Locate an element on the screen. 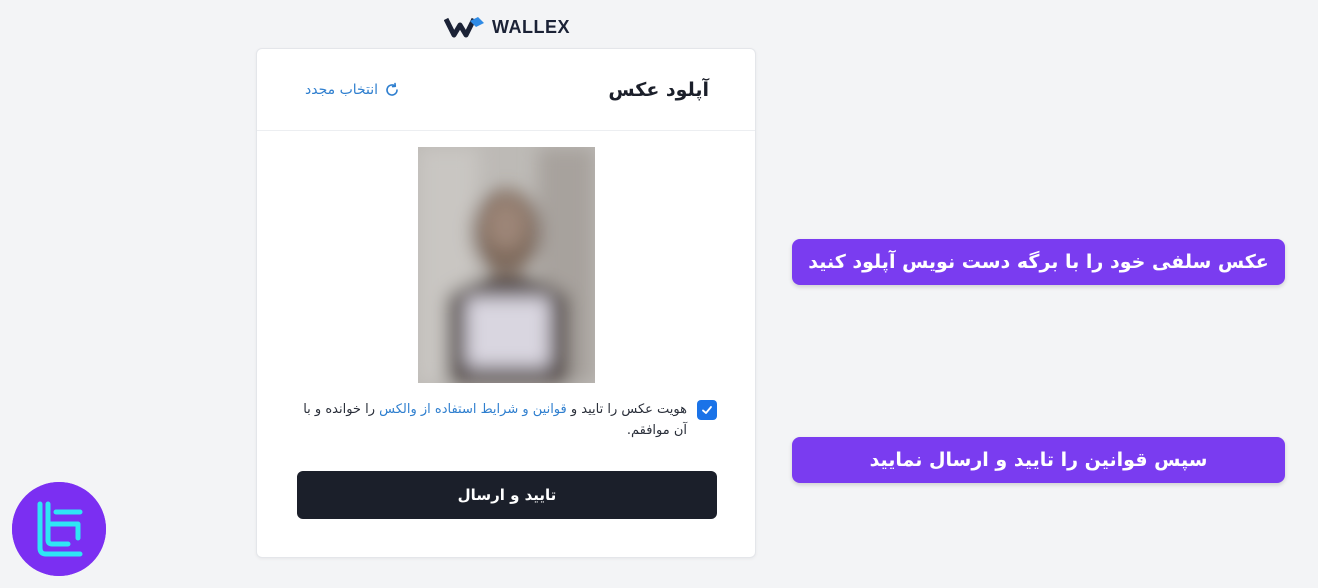  card-header: آپلود عکس انتخاب مجدد is located at coordinates (506, 90).